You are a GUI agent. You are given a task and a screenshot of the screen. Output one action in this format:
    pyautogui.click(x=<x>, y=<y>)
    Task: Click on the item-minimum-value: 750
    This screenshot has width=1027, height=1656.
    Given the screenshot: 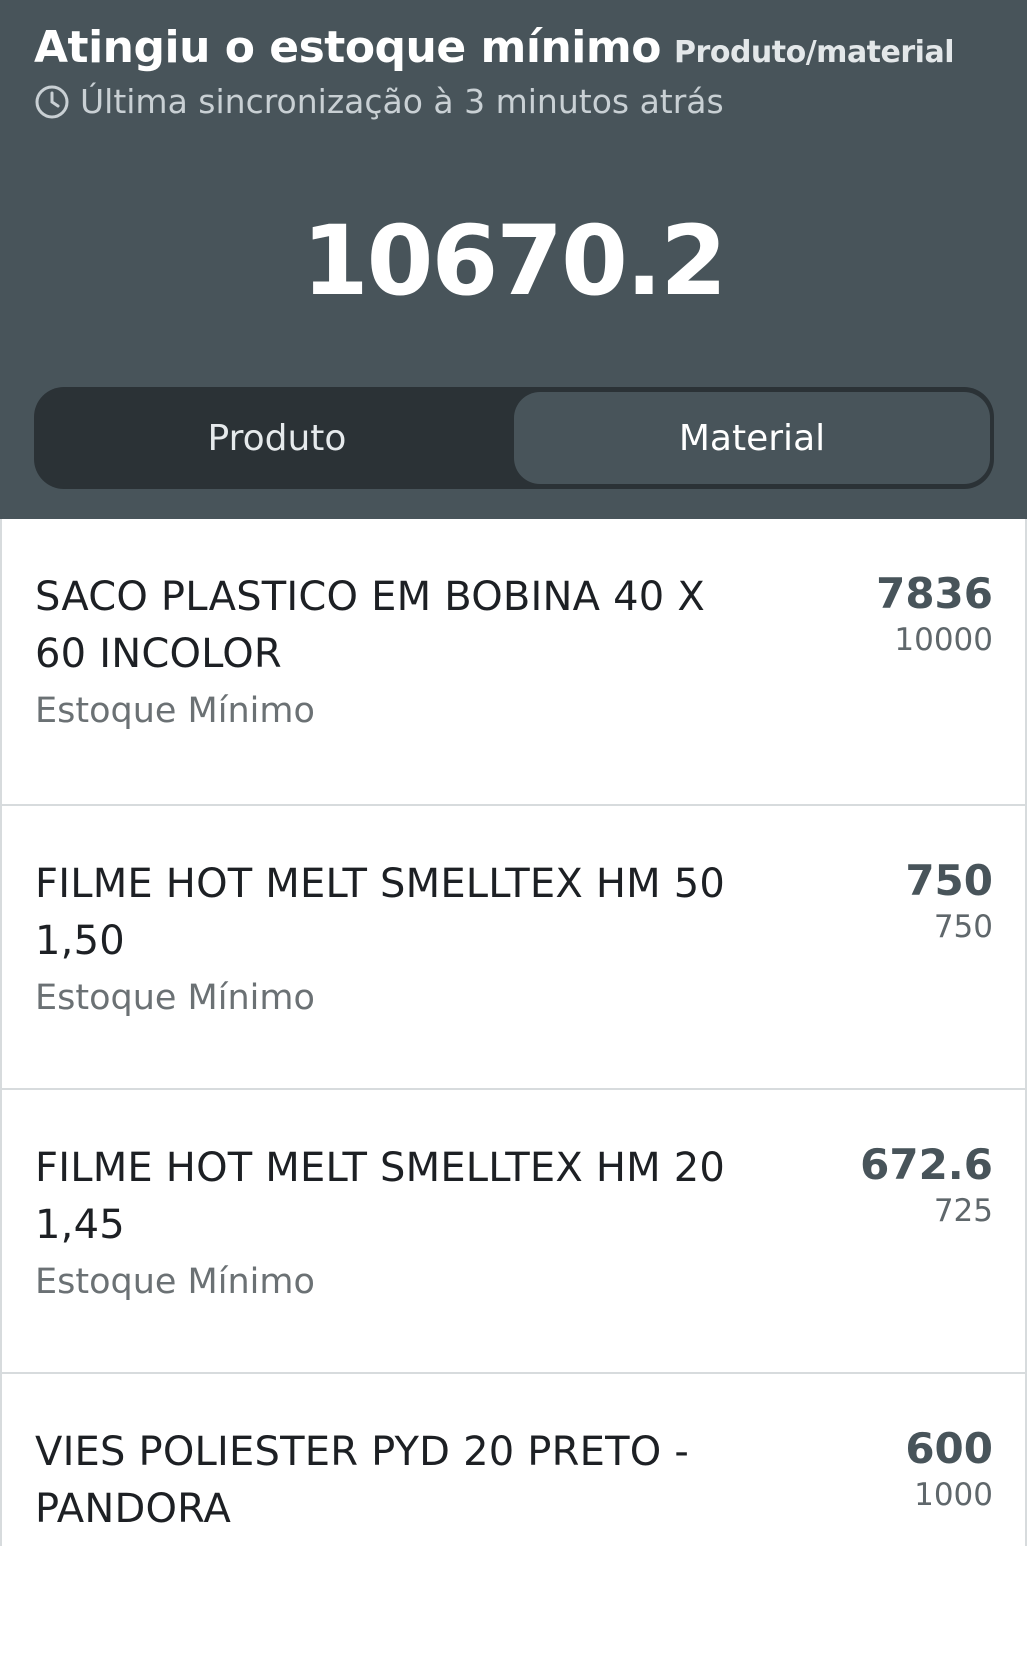 What is the action you would take?
    pyautogui.click(x=963, y=927)
    